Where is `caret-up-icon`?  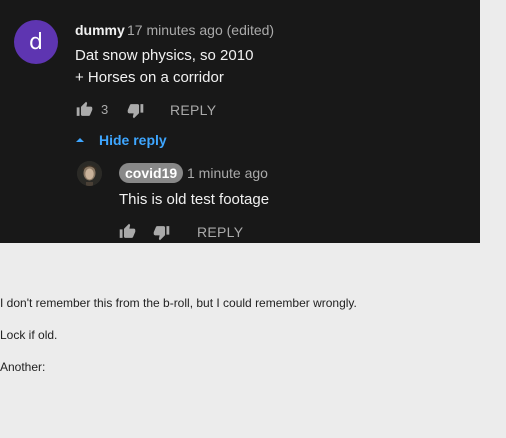
caret-up-icon is located at coordinates (80, 140).